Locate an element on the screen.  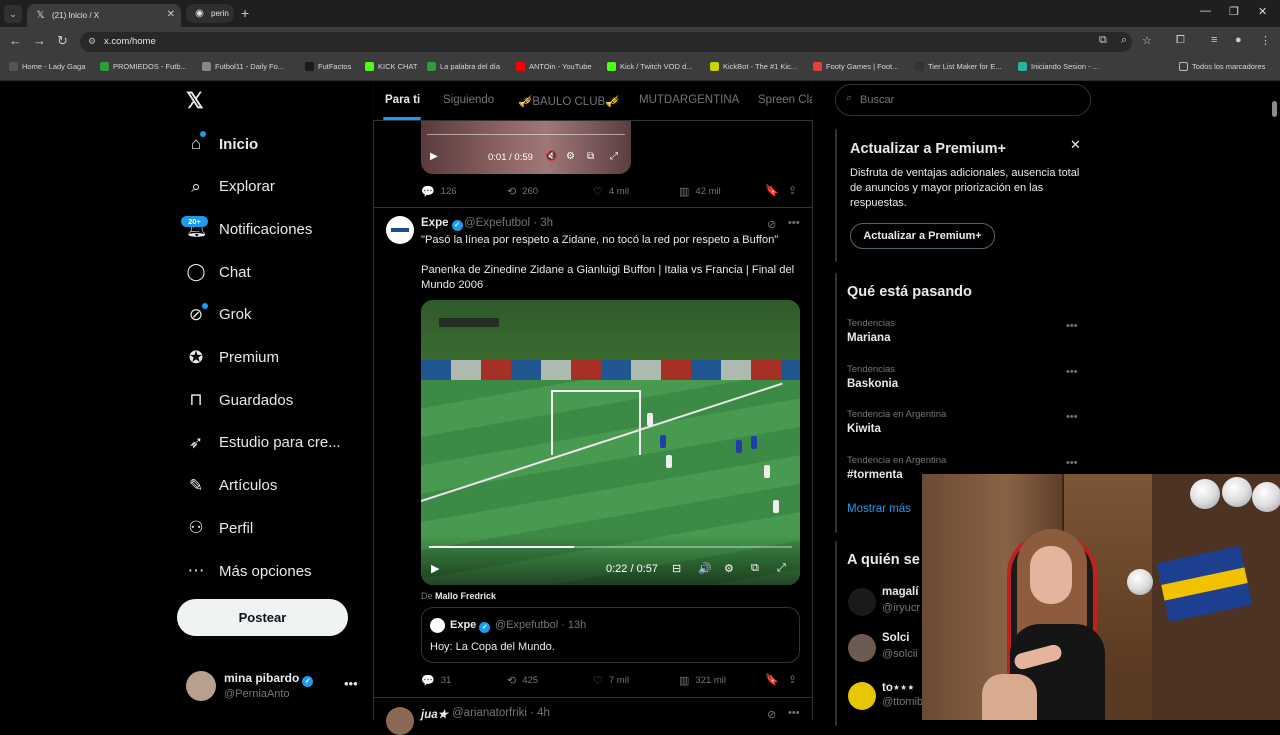
new-tab-button: + is located at coordinates (245, 13).